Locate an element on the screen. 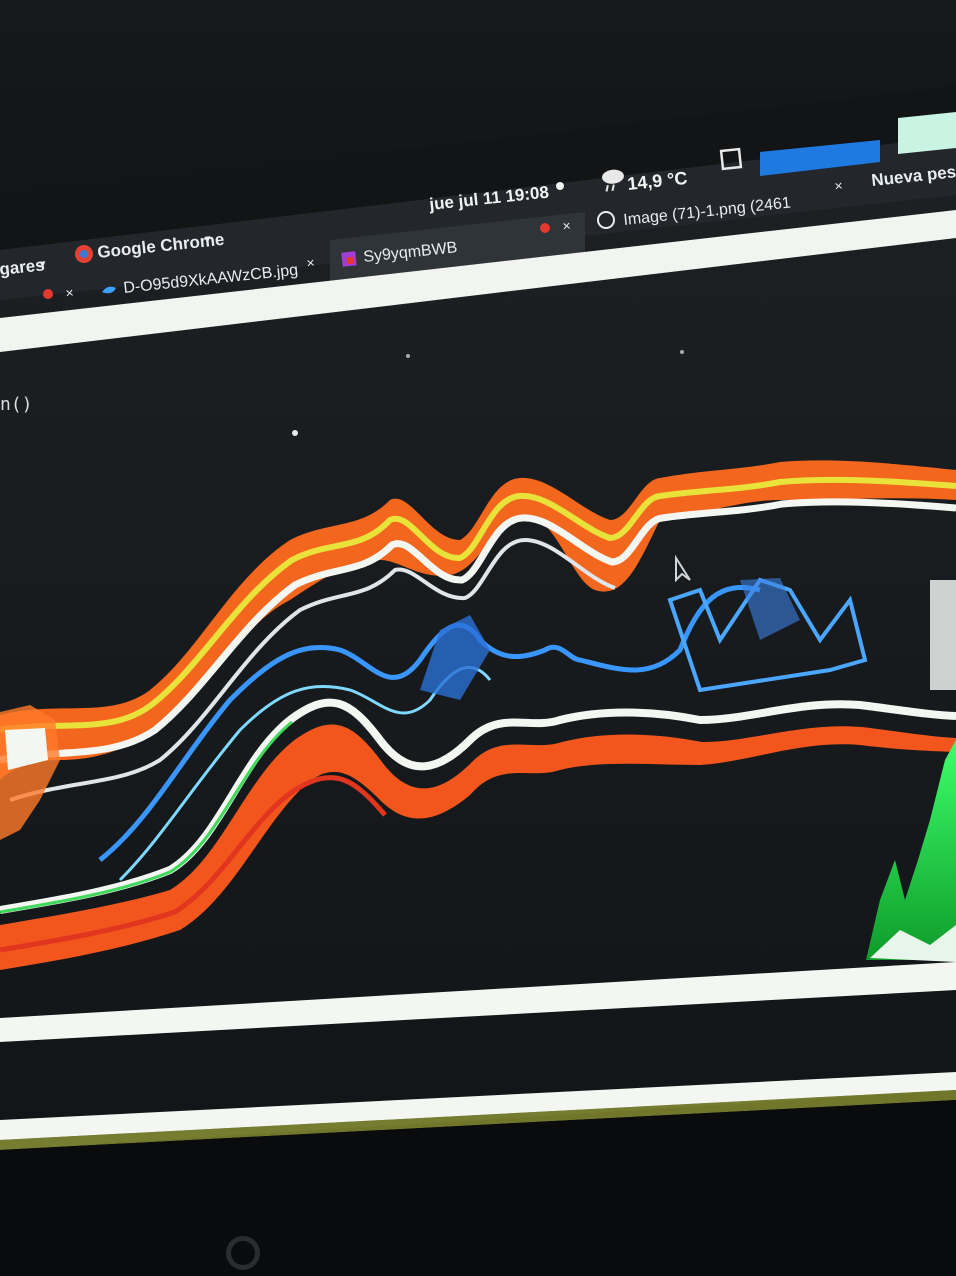  code-fragment: n() is located at coordinates (16, 404).